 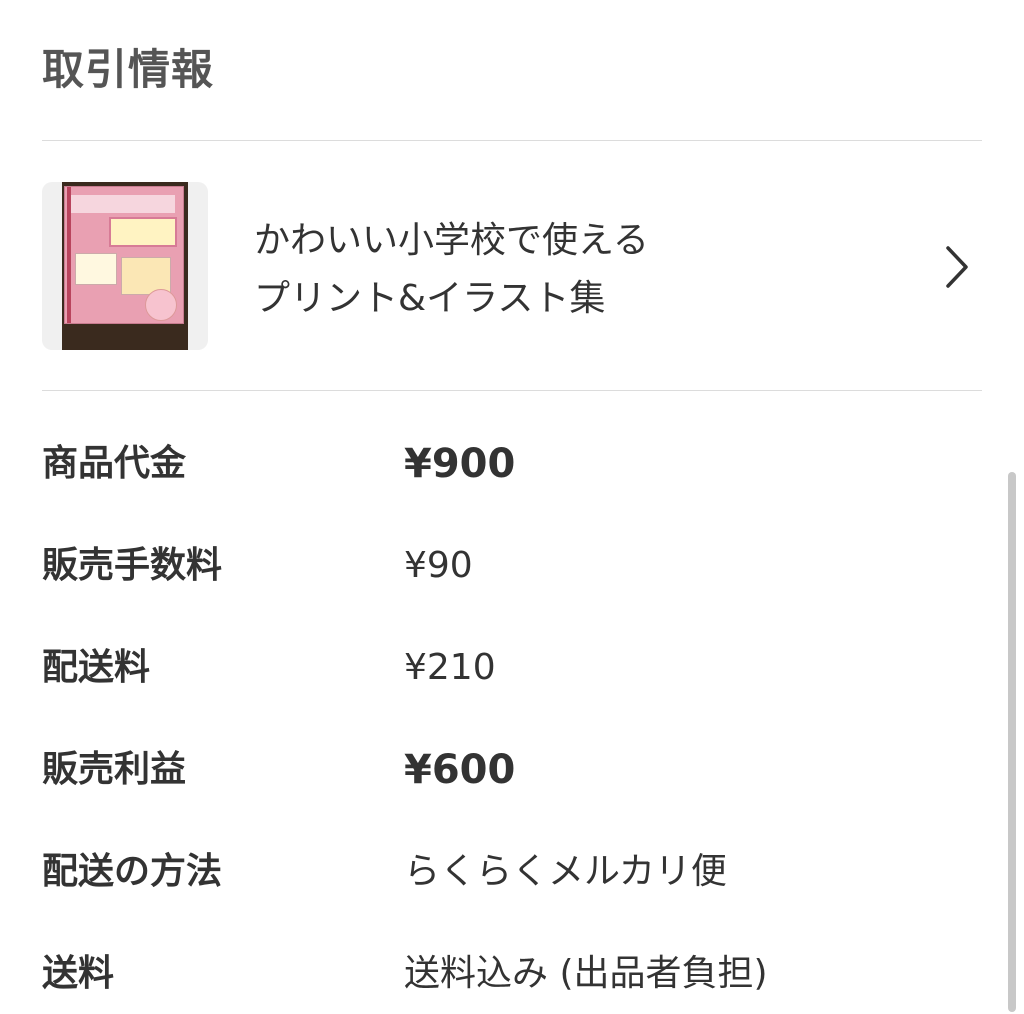 I want to click on info-row-shipping-fee: 配送料 ¥210, so click(x=512, y=668).